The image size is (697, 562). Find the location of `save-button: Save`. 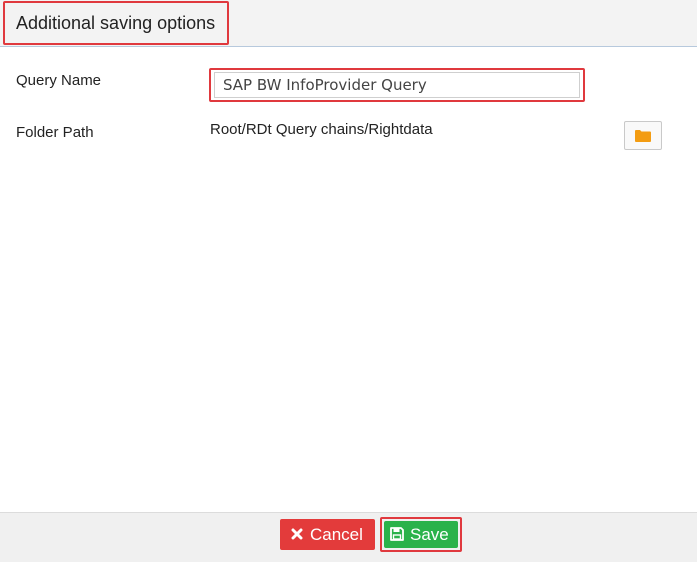

save-button: Save is located at coordinates (421, 534).